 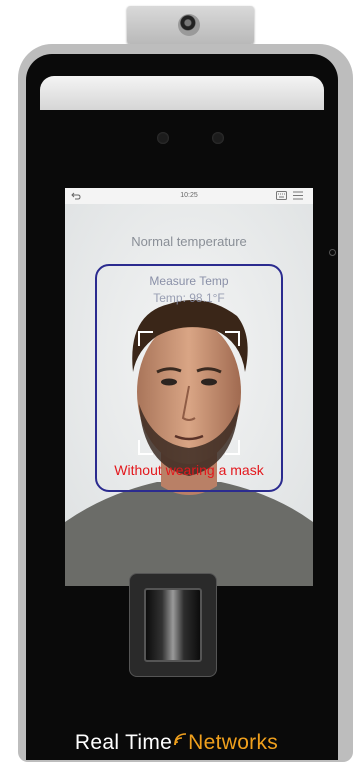 What do you see at coordinates (189, 298) in the screenshot?
I see `temperature-reading: Temp: 98.1°F` at bounding box center [189, 298].